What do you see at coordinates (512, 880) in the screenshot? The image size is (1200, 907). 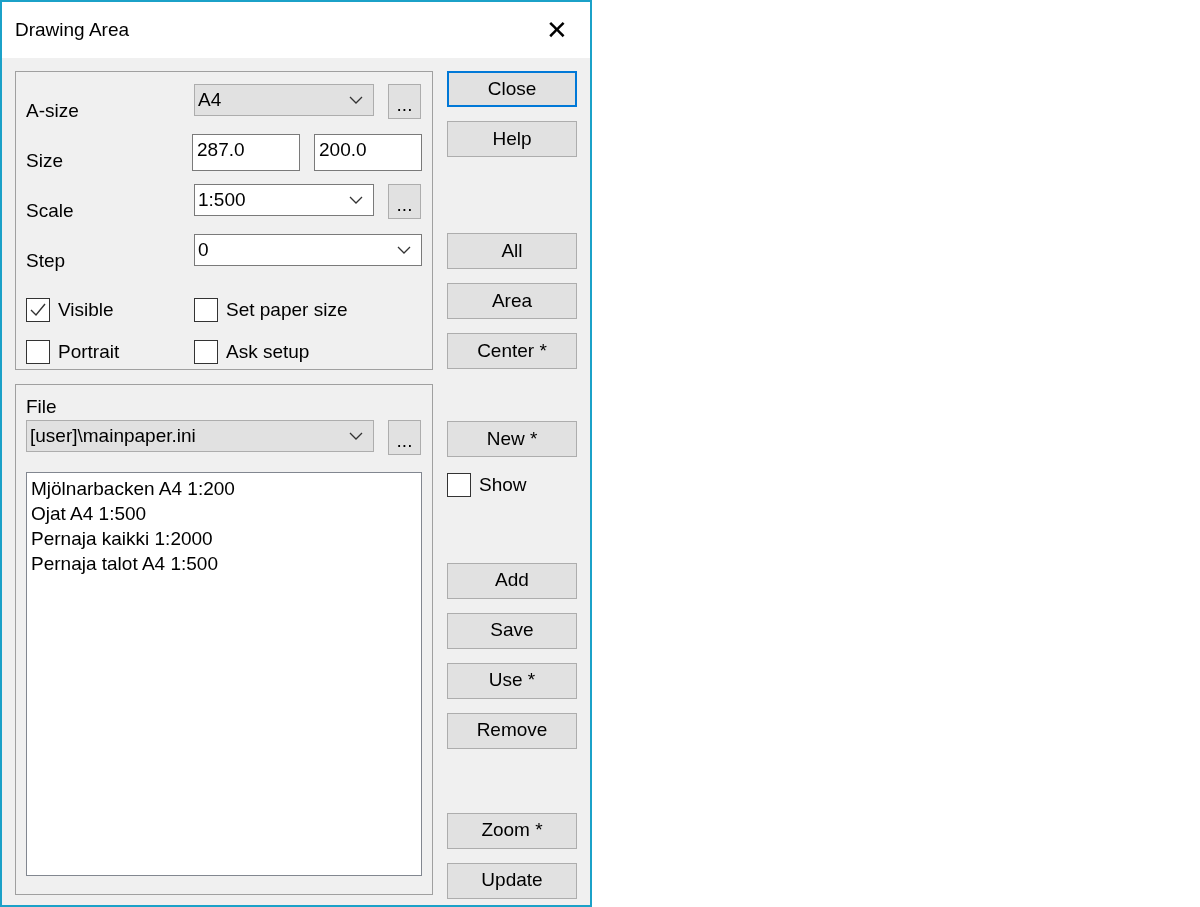 I see `push-button: Update` at bounding box center [512, 880].